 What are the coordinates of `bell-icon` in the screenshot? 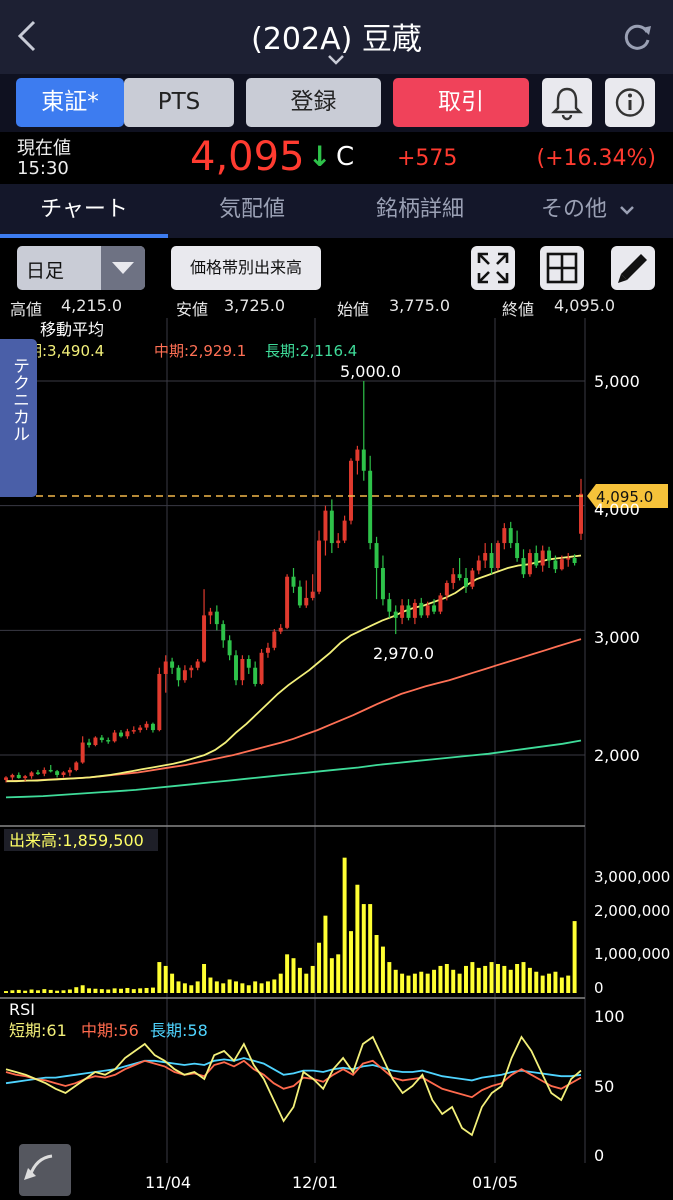 It's located at (567, 102).